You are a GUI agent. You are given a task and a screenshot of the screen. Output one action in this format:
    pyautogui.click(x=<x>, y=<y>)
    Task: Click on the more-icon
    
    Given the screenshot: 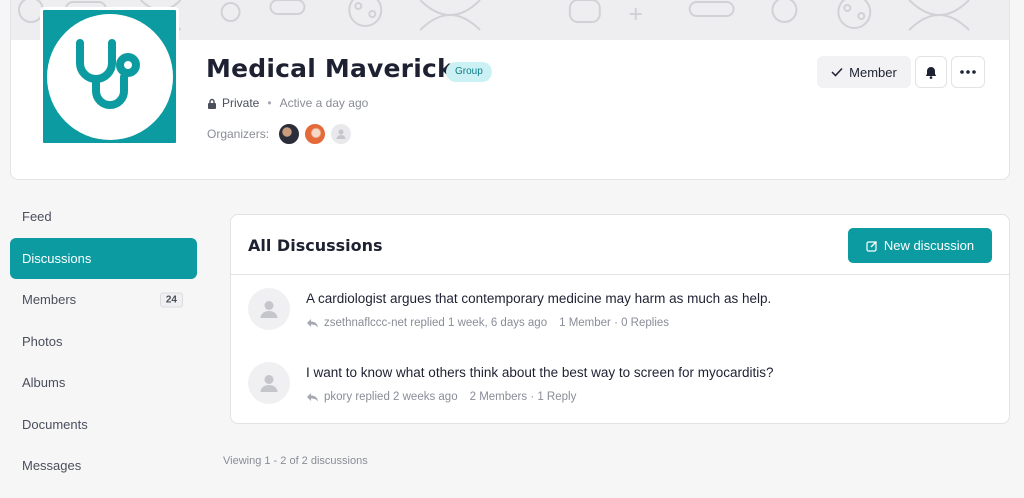 What is the action you would take?
    pyautogui.click(x=968, y=72)
    